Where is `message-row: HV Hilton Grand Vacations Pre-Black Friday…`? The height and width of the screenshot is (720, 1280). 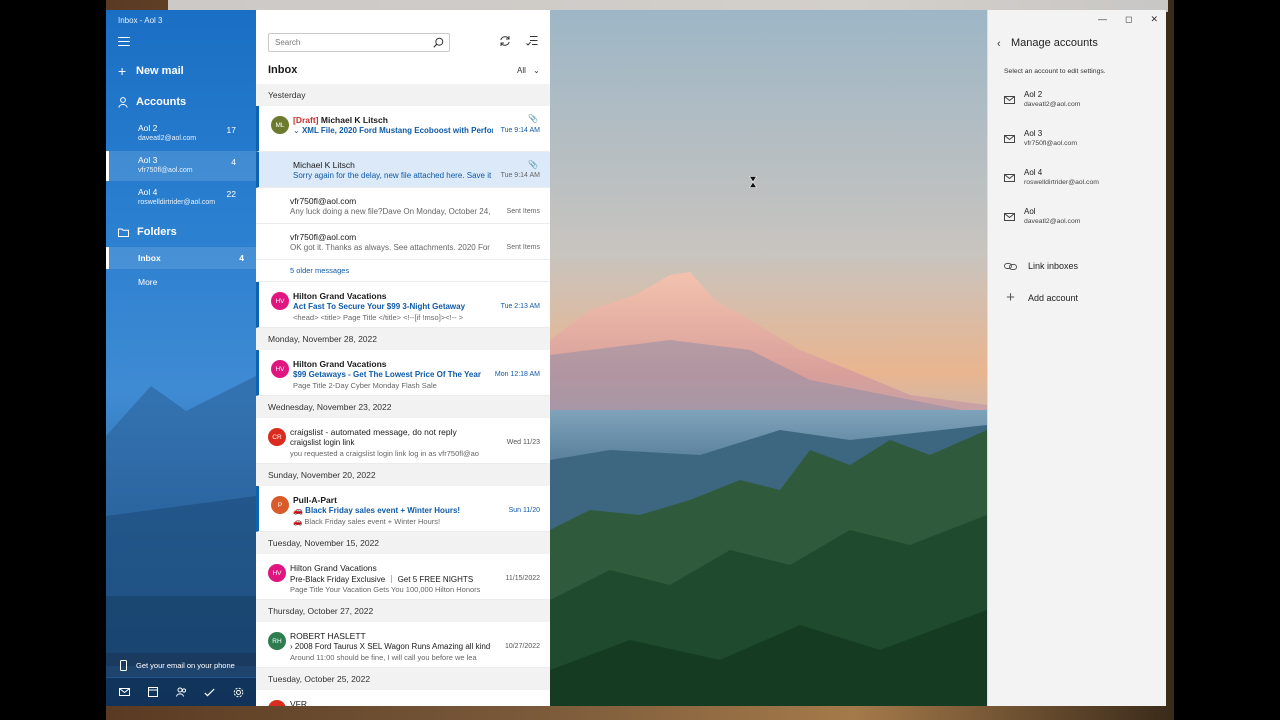
message-row: HV Hilton Grand Vacations Pre-Black Friday… is located at coordinates (403, 577).